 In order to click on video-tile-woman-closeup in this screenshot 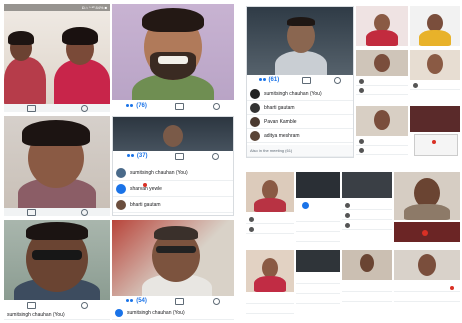, I will do `click(57, 166)`.